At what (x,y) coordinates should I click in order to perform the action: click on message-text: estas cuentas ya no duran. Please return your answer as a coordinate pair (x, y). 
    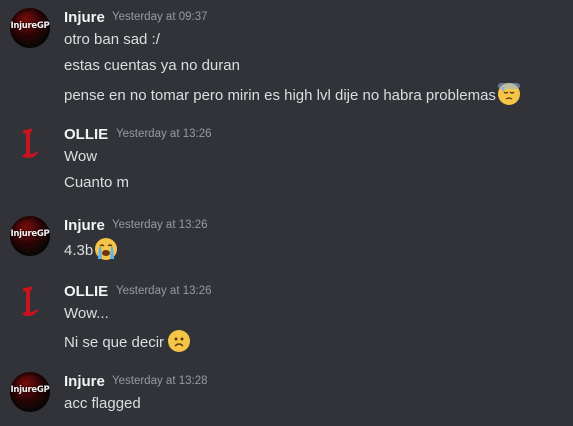
    Looking at the image, I should click on (152, 65).